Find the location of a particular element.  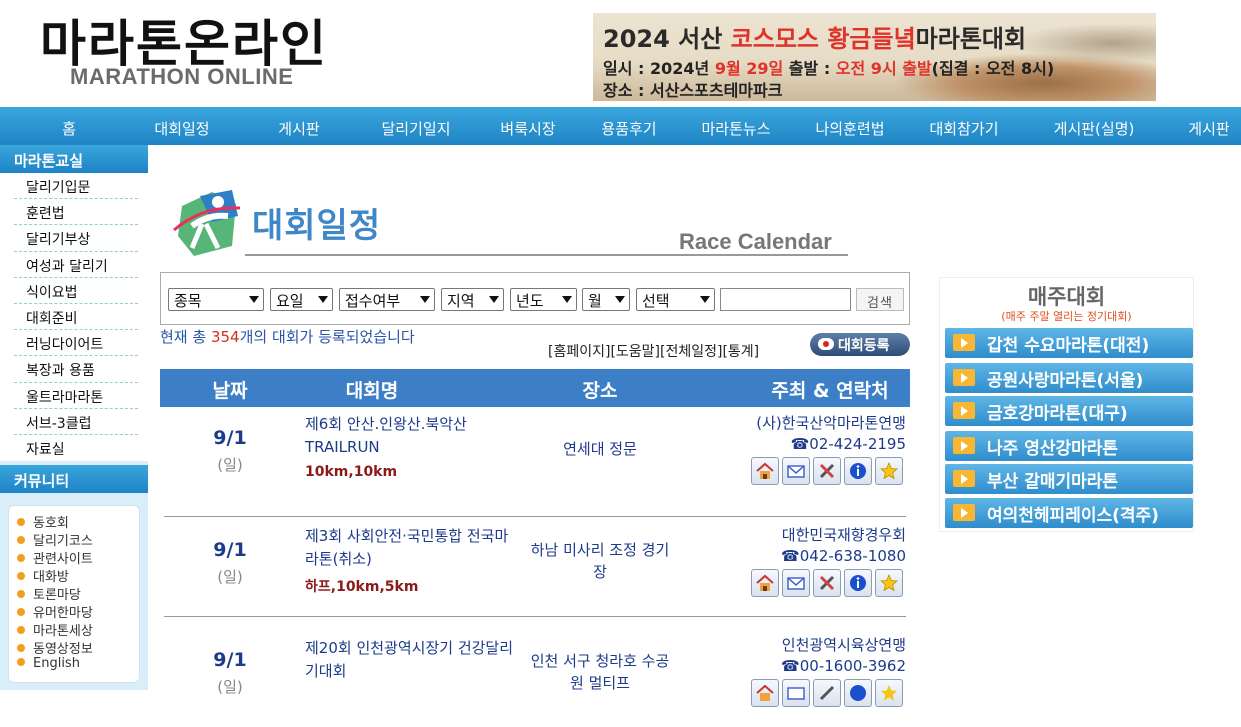

race-name: 제20회 인천광역시장기 건강달리기대회 is located at coordinates (412, 660).